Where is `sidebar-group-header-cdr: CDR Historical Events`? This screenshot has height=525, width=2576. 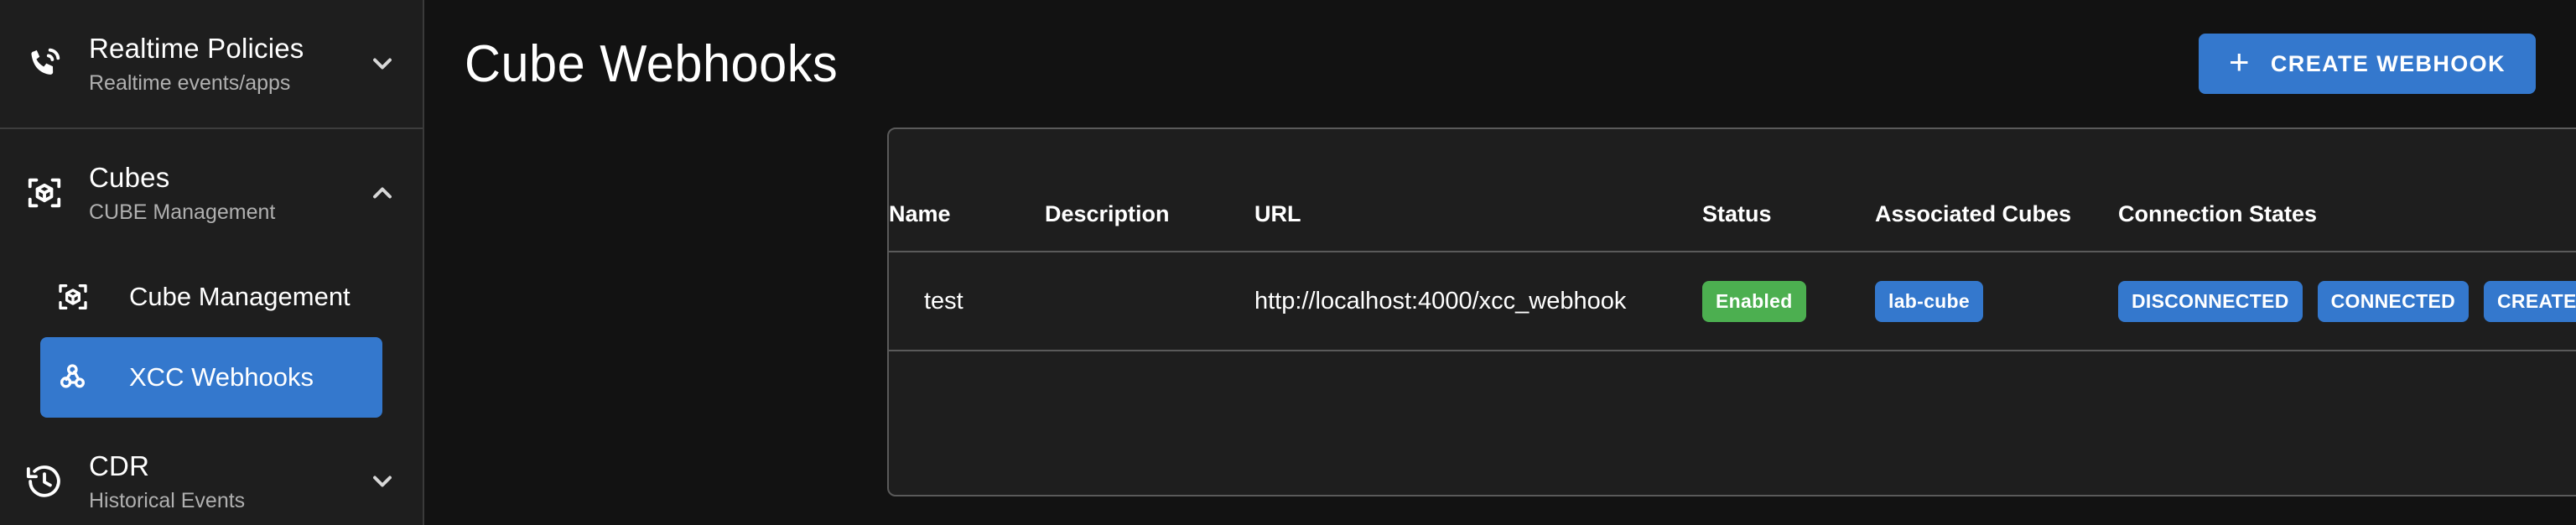
sidebar-group-header-cdr: CDR Historical Events is located at coordinates (211, 471).